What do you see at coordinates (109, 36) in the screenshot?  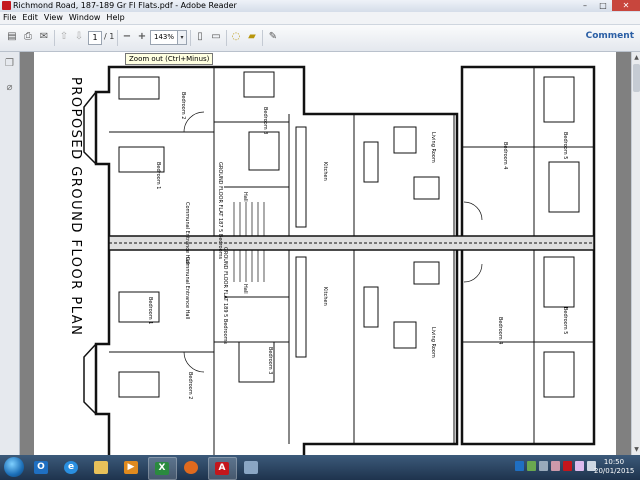 I see `page-total: / 1` at bounding box center [109, 36].